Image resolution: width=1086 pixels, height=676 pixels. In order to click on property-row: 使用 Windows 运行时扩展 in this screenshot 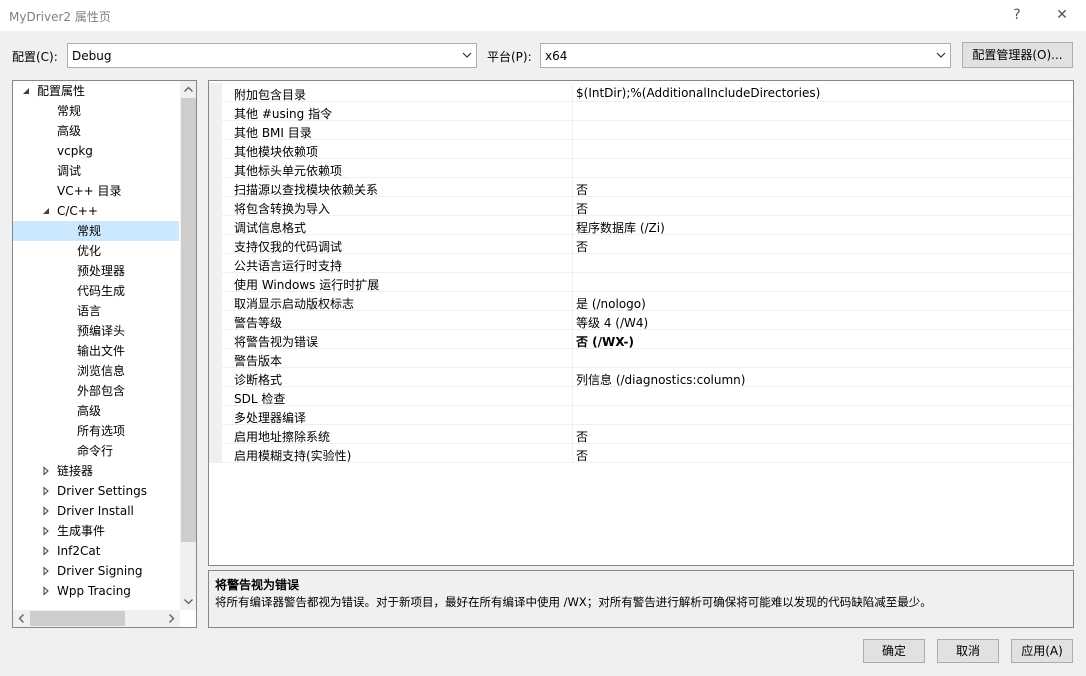, I will do `click(641, 282)`.